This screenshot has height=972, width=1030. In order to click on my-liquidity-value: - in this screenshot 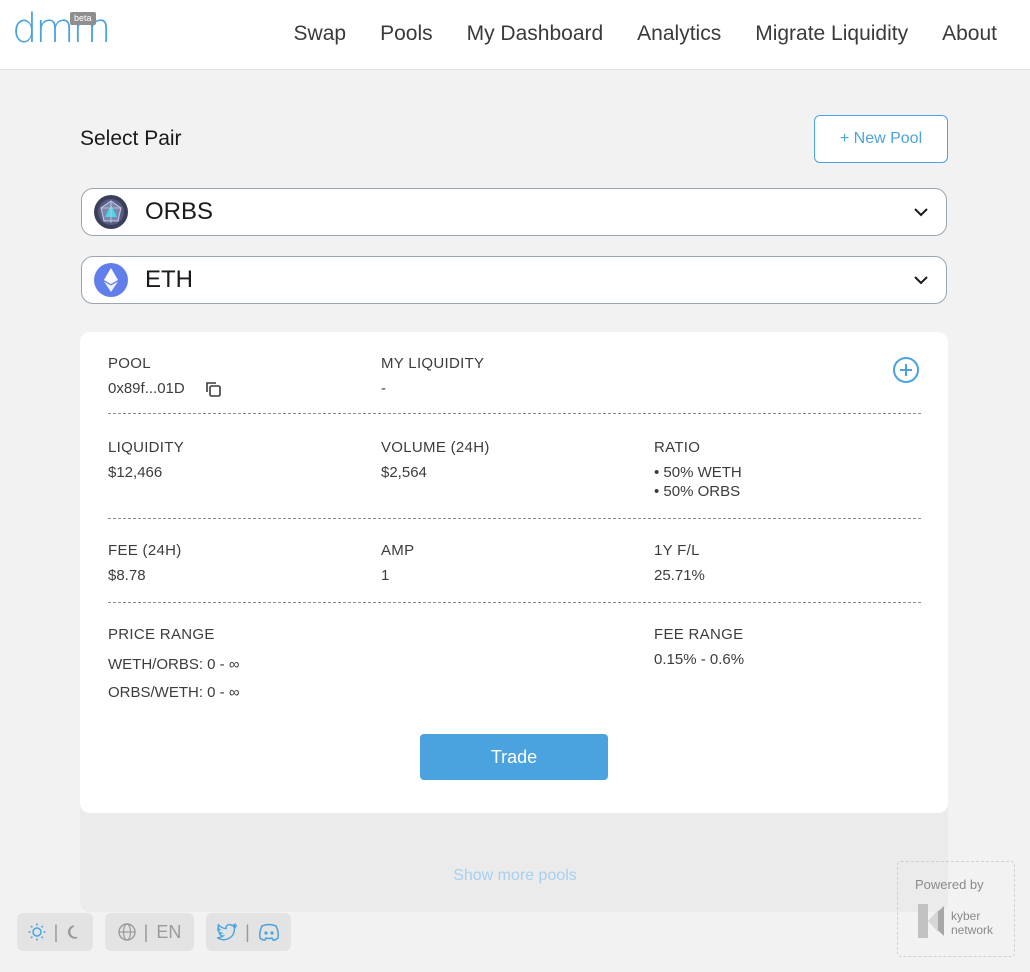, I will do `click(383, 388)`.